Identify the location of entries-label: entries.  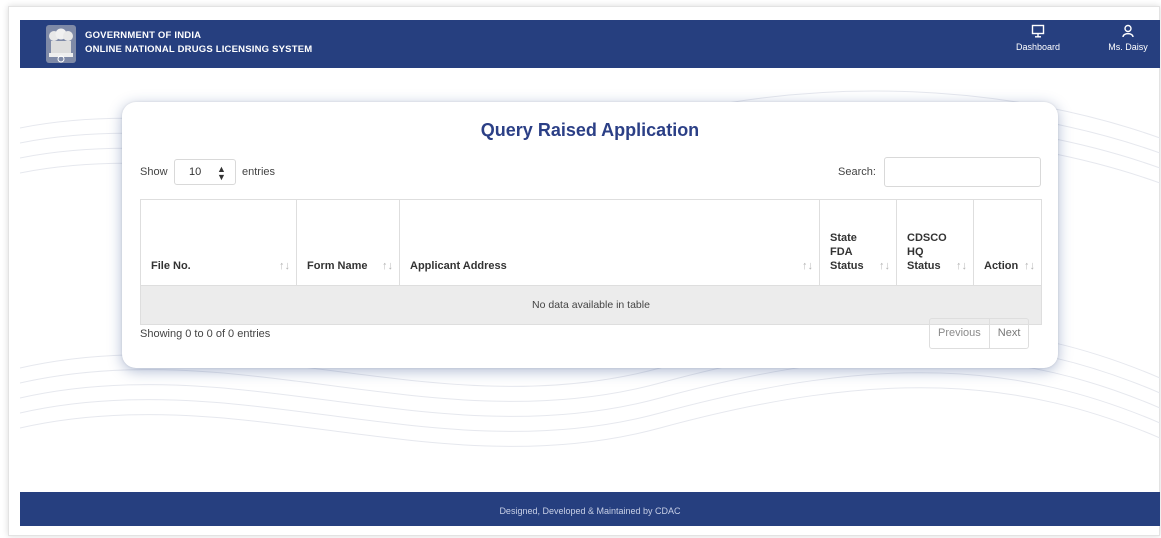
(259, 172).